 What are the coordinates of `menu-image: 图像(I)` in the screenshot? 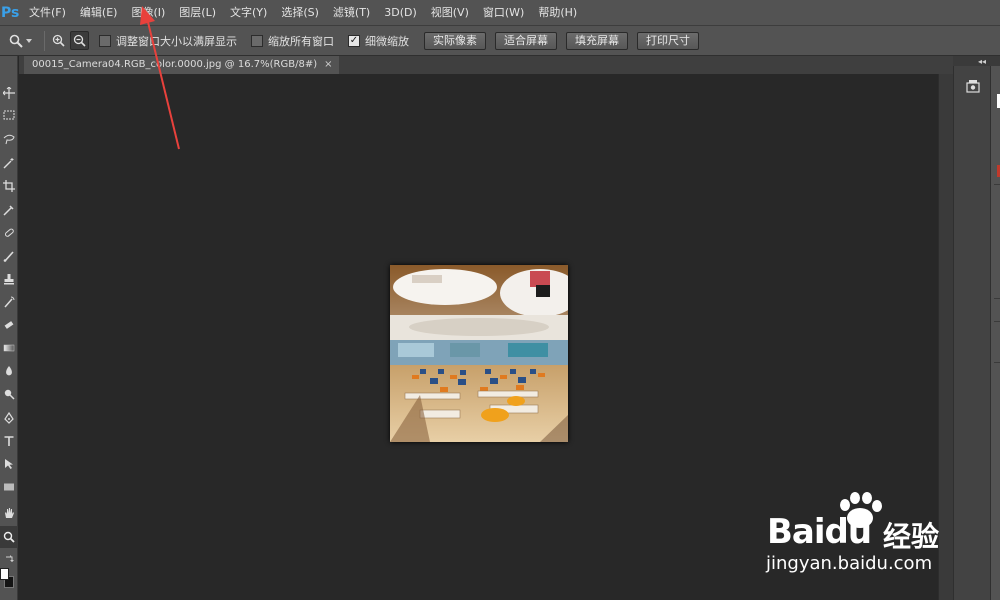 It's located at (148, 12).